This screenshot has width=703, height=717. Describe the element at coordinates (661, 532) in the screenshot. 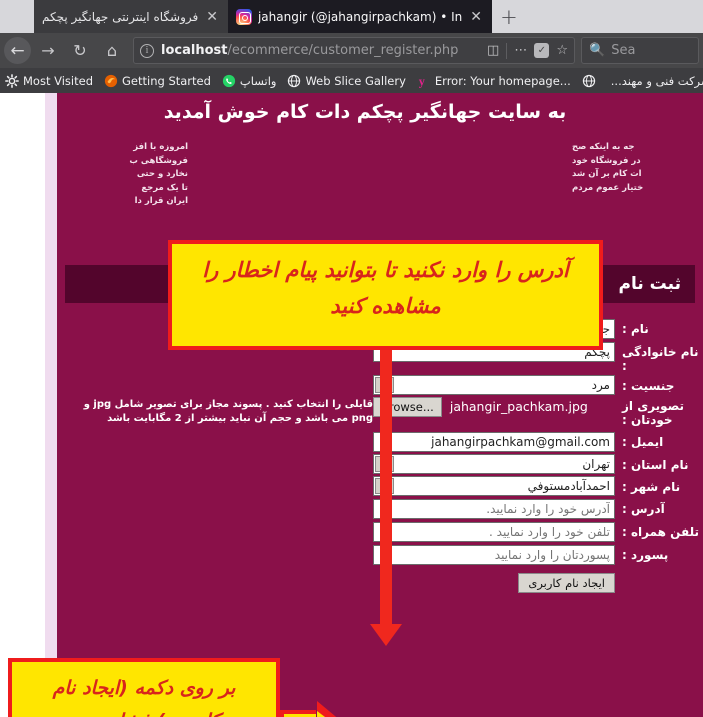

I see `label-mobile: تلفن همراه :` at that location.